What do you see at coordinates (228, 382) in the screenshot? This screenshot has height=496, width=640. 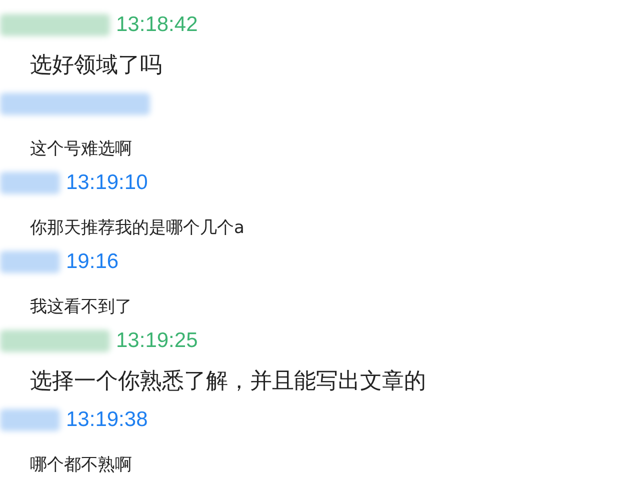 I see `message-text: 选择一个你熟悉了解，并且能写出文章的` at bounding box center [228, 382].